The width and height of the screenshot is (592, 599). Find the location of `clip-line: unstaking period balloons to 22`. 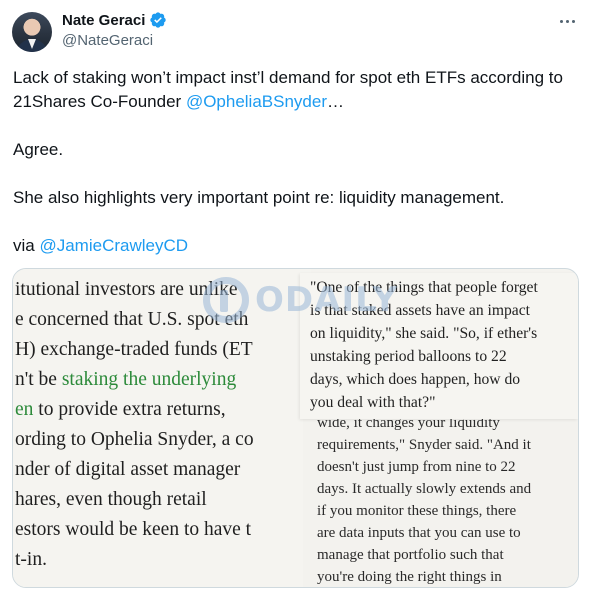

clip-line: unstaking period balloons to 22 is located at coordinates (408, 356).